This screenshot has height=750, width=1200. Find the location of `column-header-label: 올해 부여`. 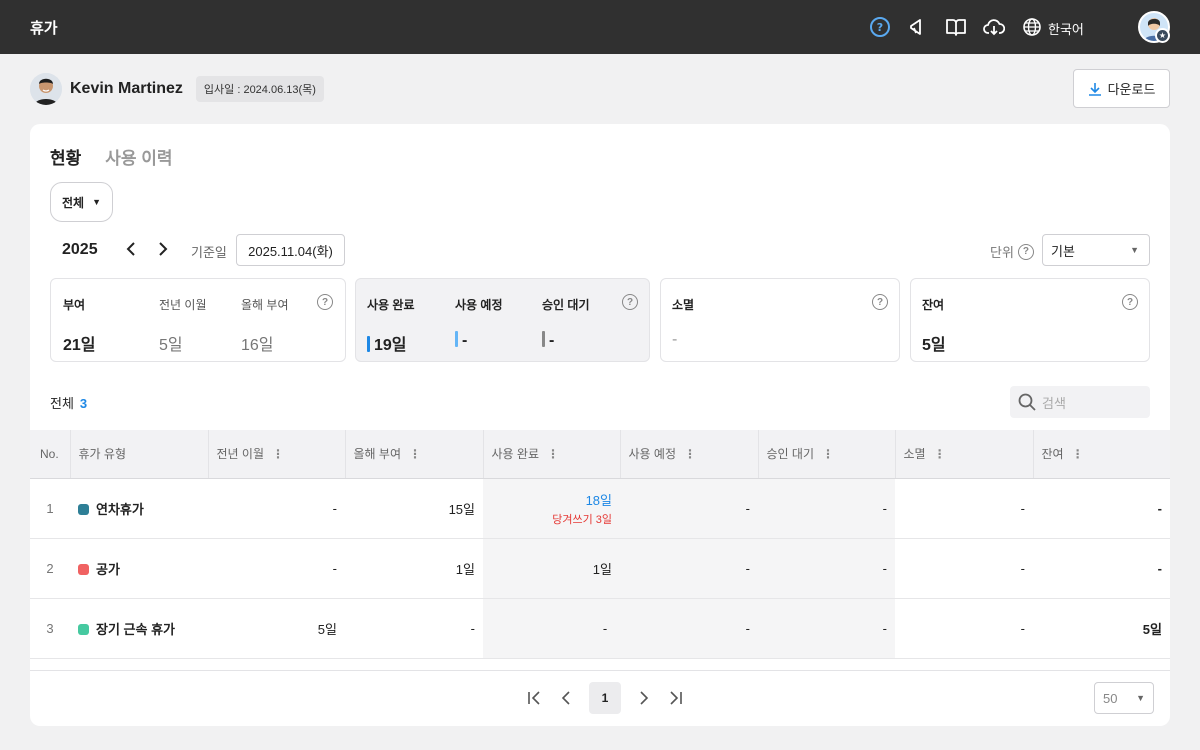

column-header-label: 올해 부여 is located at coordinates (377, 454).